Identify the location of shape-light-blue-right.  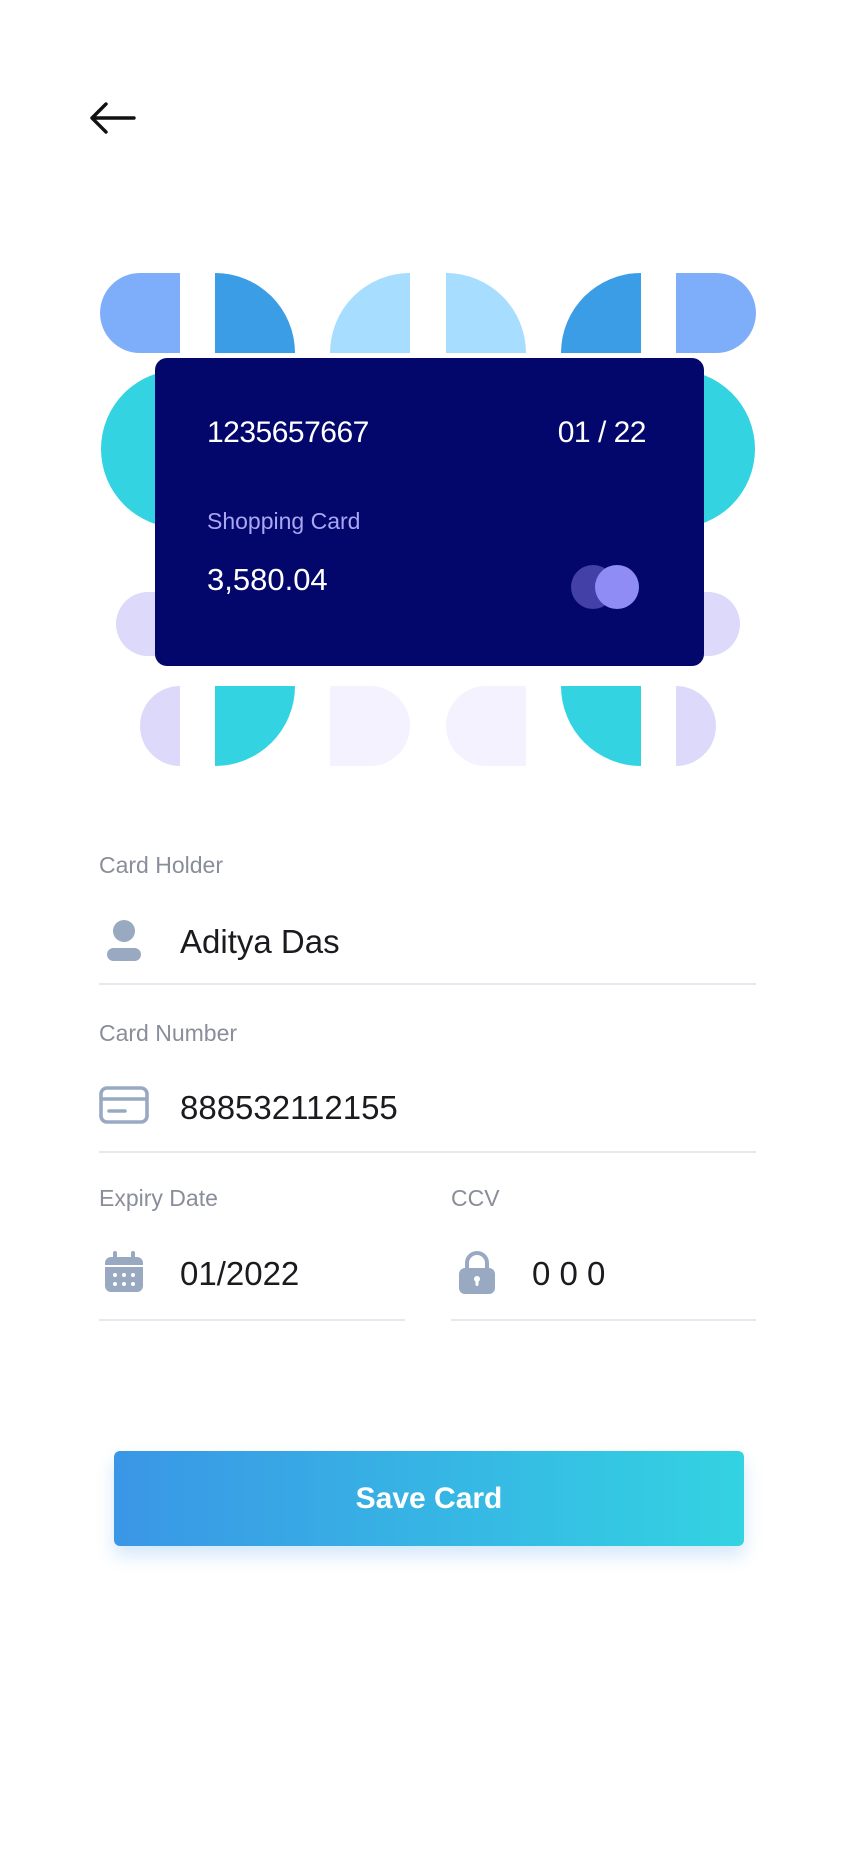
(716, 313).